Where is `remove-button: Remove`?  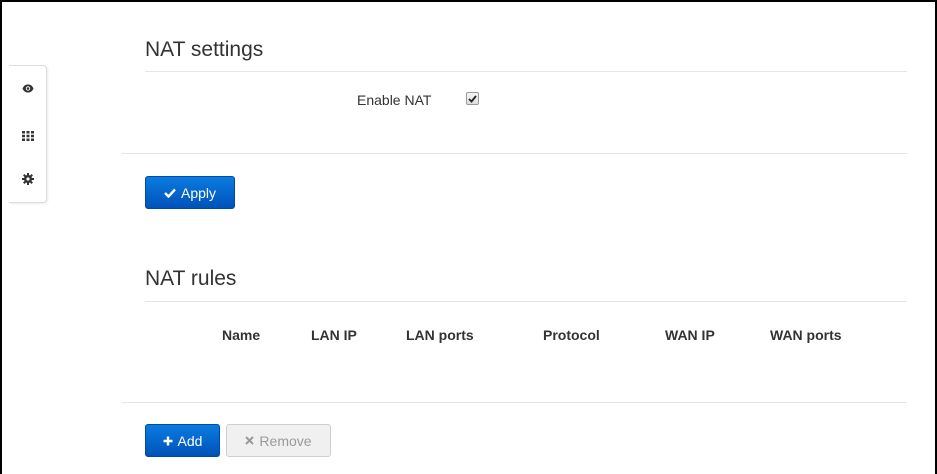 remove-button: Remove is located at coordinates (278, 440).